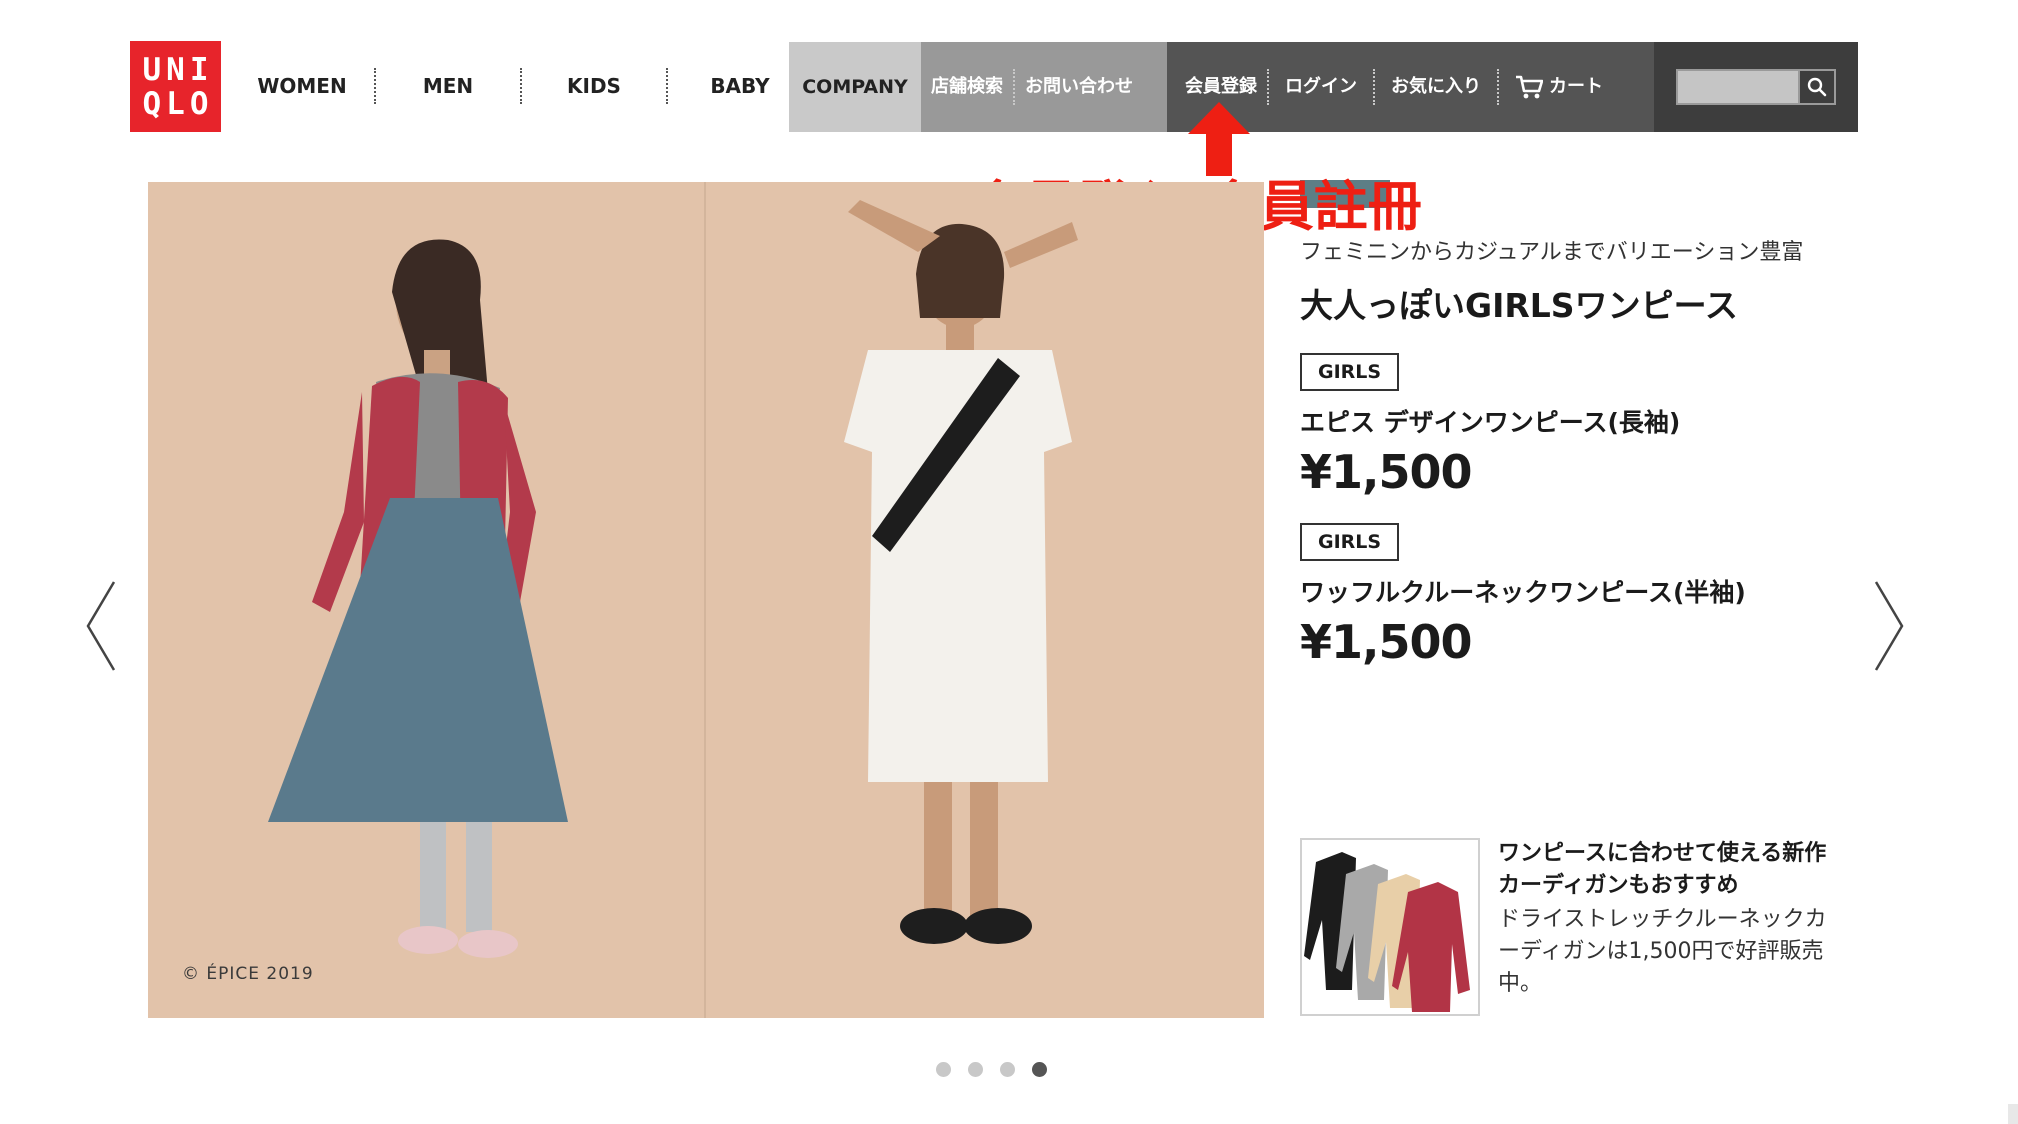  I want to click on favorites-link: お気に入り, so click(1437, 87).